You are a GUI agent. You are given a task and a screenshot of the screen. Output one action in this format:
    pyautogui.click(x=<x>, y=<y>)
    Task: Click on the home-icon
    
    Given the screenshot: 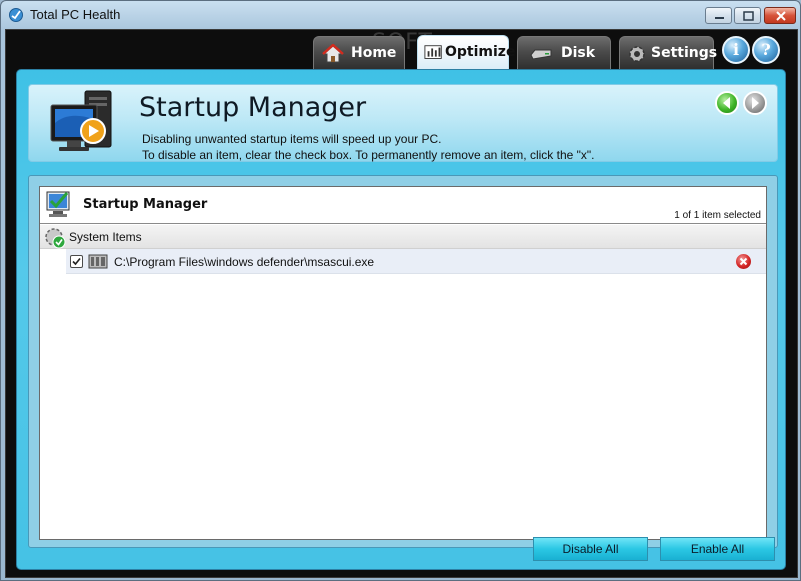 What is the action you would take?
    pyautogui.click(x=333, y=53)
    